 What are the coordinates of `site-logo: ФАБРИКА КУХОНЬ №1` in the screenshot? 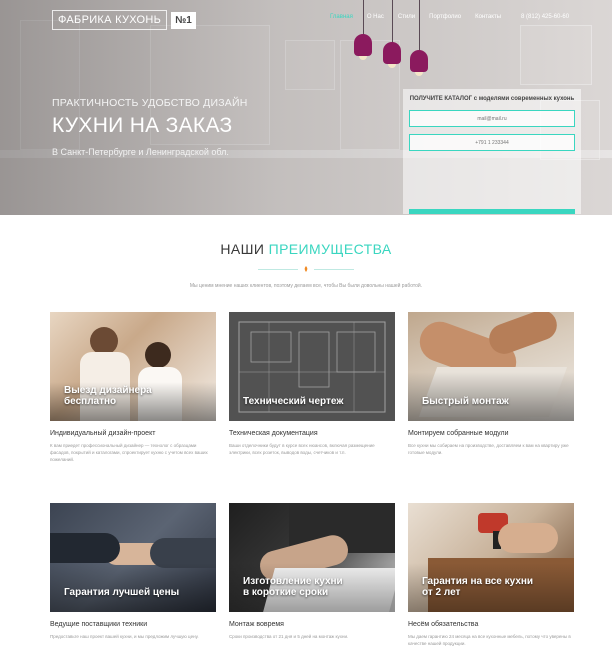 It's located at (124, 20).